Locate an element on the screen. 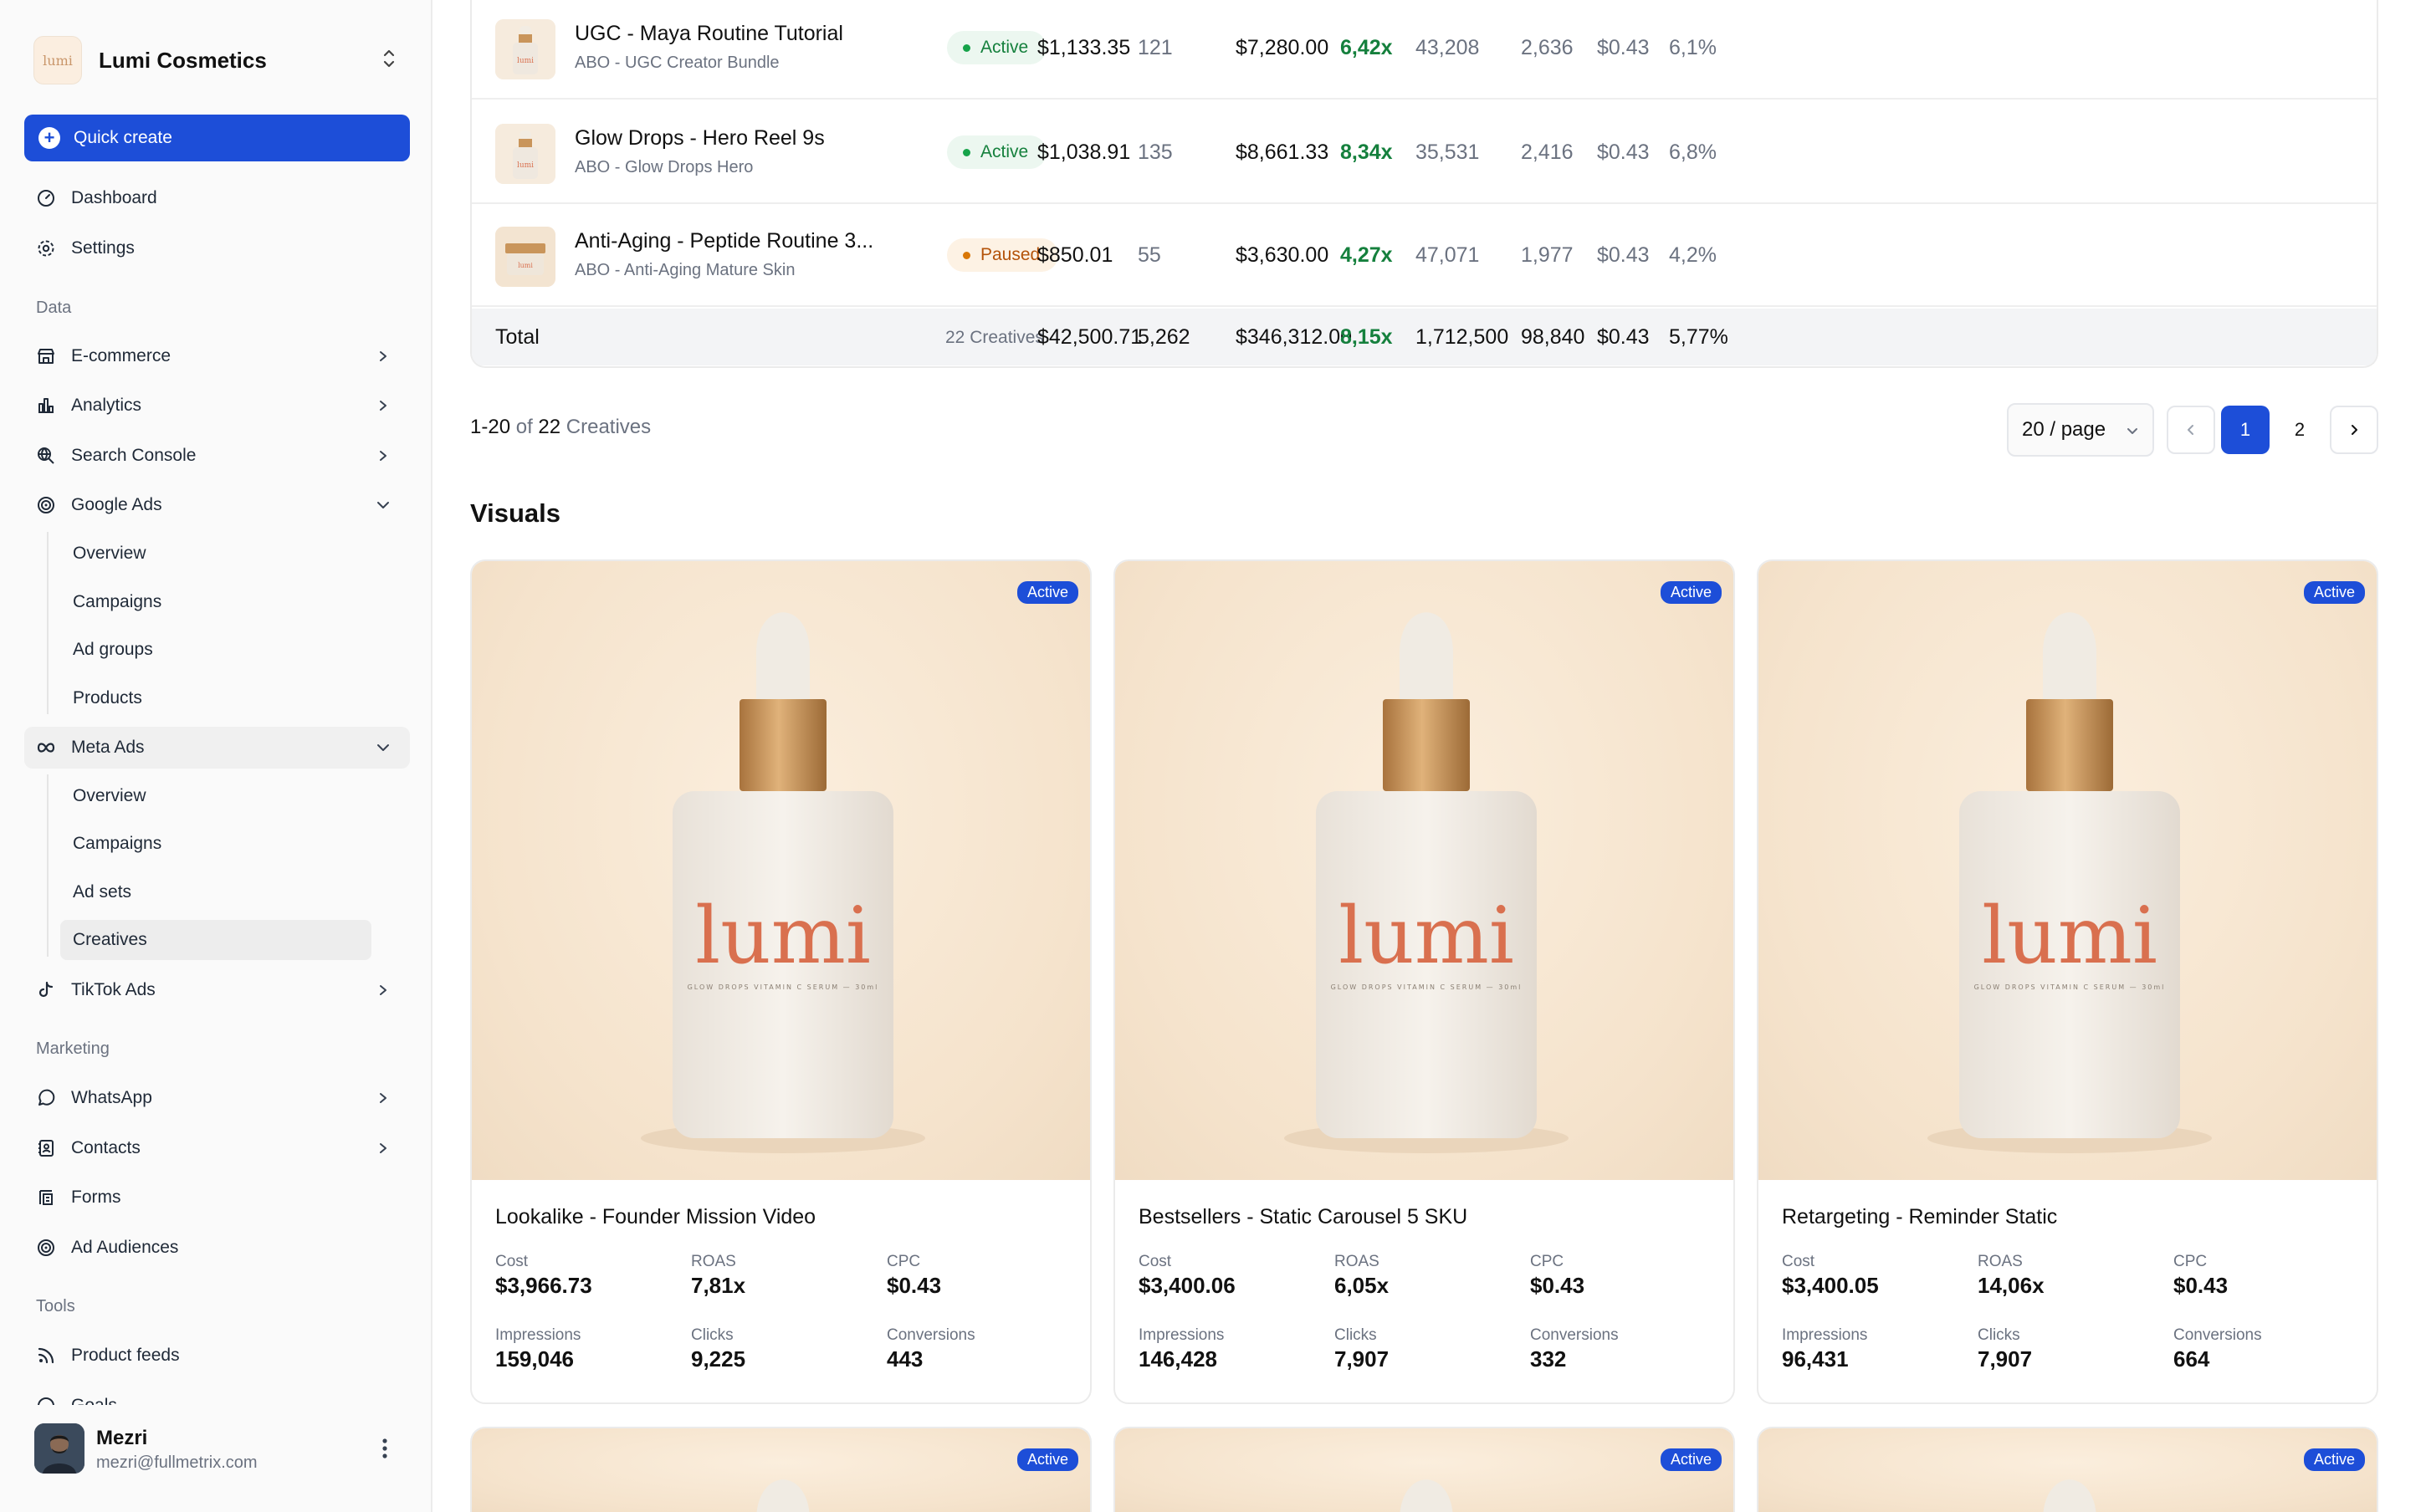 This screenshot has width=2426, height=1512. total-ctr: 5,77% is located at coordinates (1698, 337).